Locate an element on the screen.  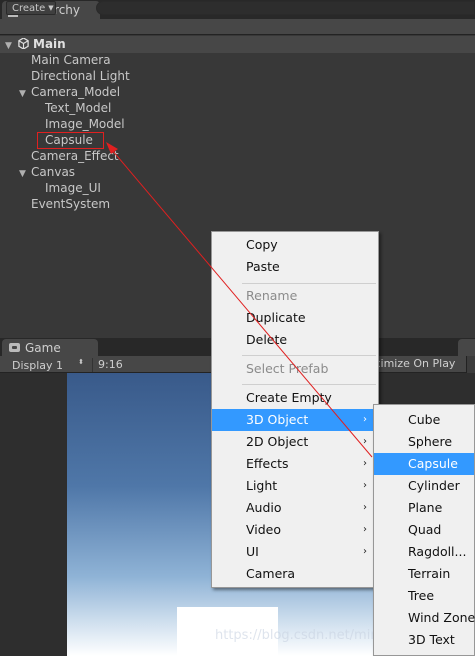
hierarchy-item-canvas: ▼ Canvas is located at coordinates (47, 172).